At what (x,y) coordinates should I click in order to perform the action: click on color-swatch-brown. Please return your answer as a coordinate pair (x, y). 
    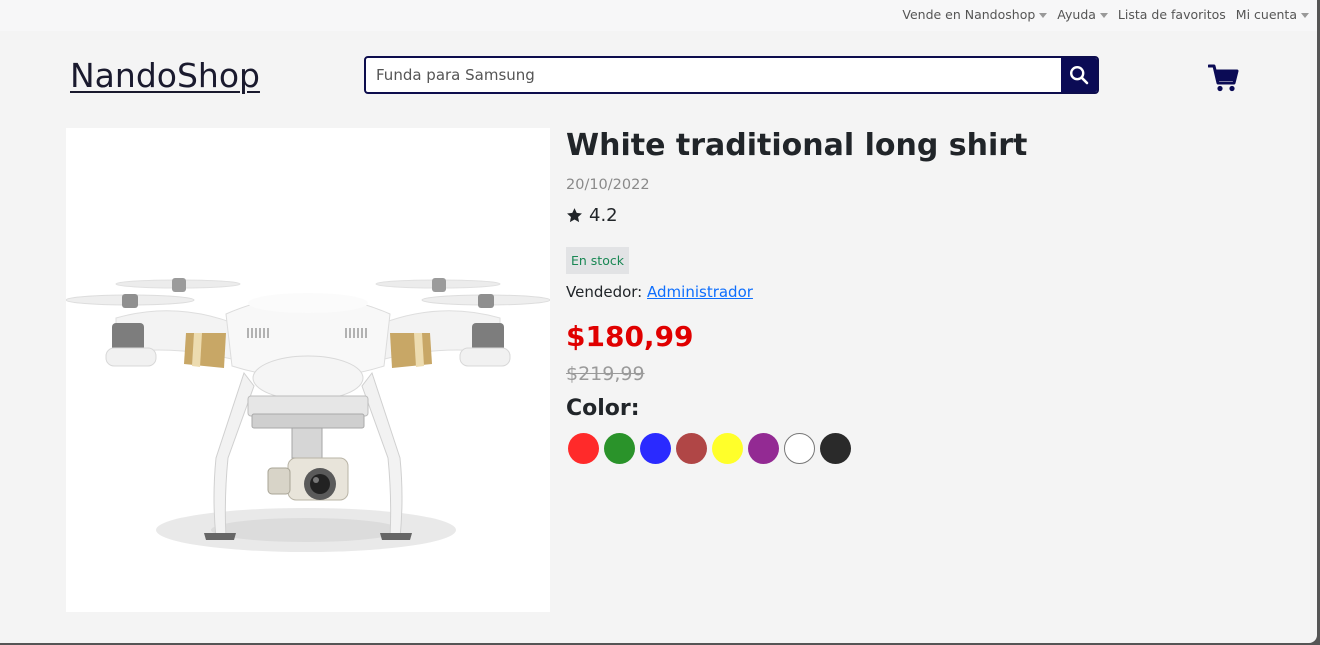
    Looking at the image, I should click on (691, 448).